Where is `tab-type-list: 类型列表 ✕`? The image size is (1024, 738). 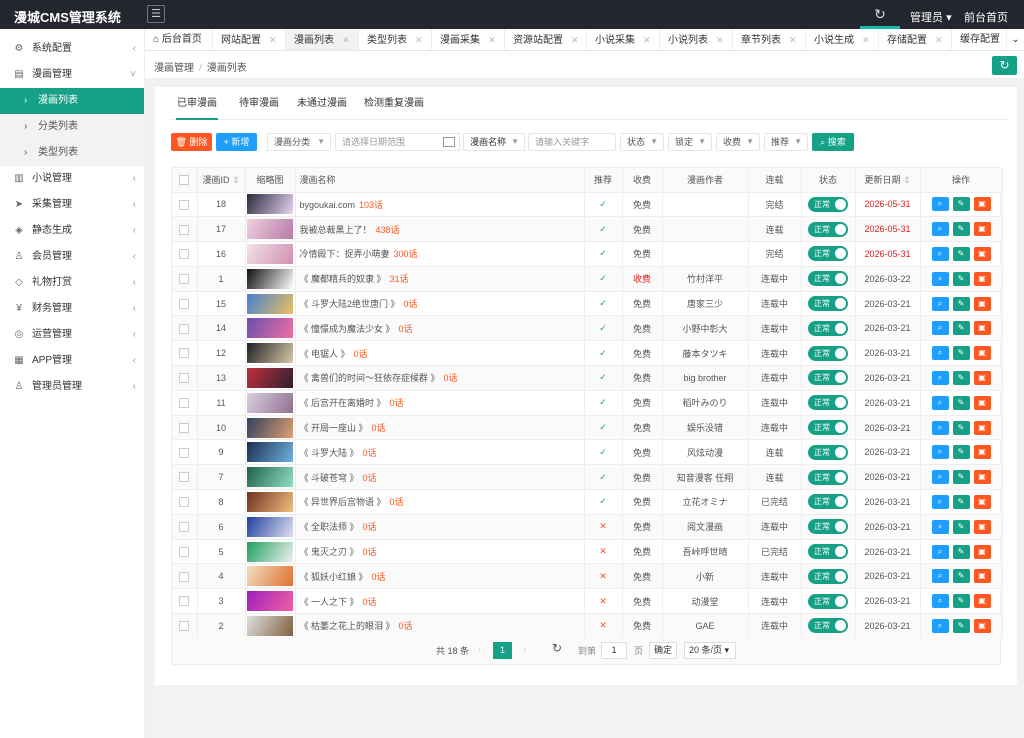 tab-type-list: 类型列表 ✕ is located at coordinates (395, 39).